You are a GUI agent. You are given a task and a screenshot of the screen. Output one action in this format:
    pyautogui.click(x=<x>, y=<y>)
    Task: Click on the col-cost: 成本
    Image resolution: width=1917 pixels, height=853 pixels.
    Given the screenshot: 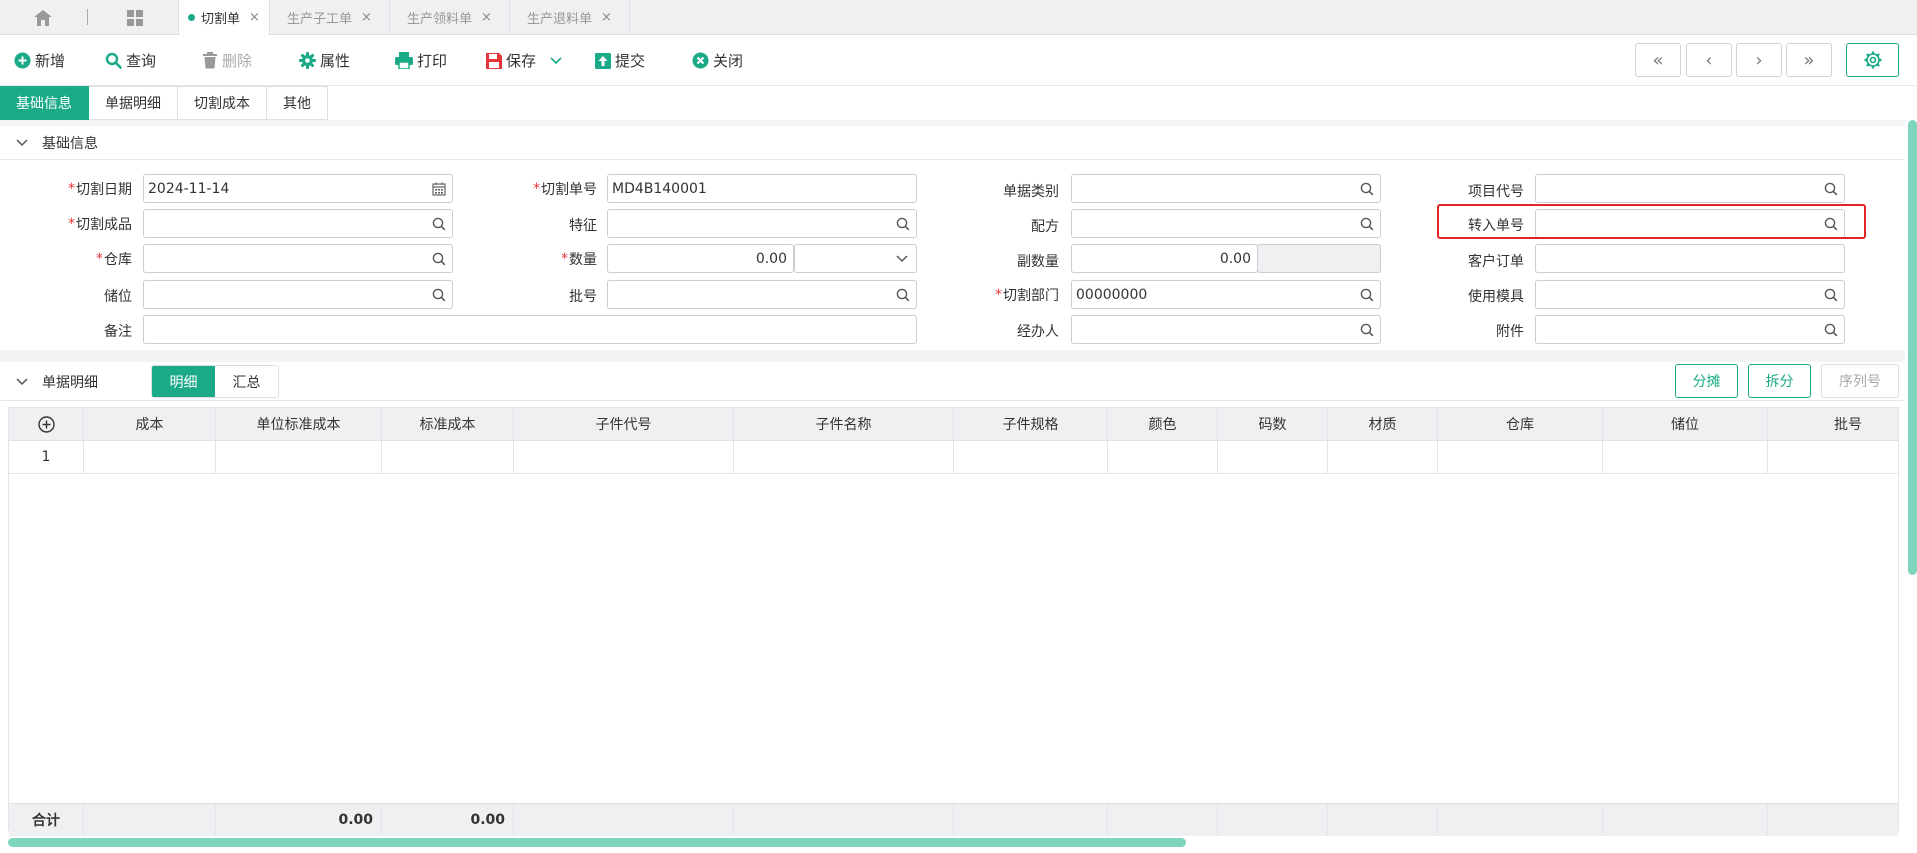 What is the action you would take?
    pyautogui.click(x=150, y=424)
    